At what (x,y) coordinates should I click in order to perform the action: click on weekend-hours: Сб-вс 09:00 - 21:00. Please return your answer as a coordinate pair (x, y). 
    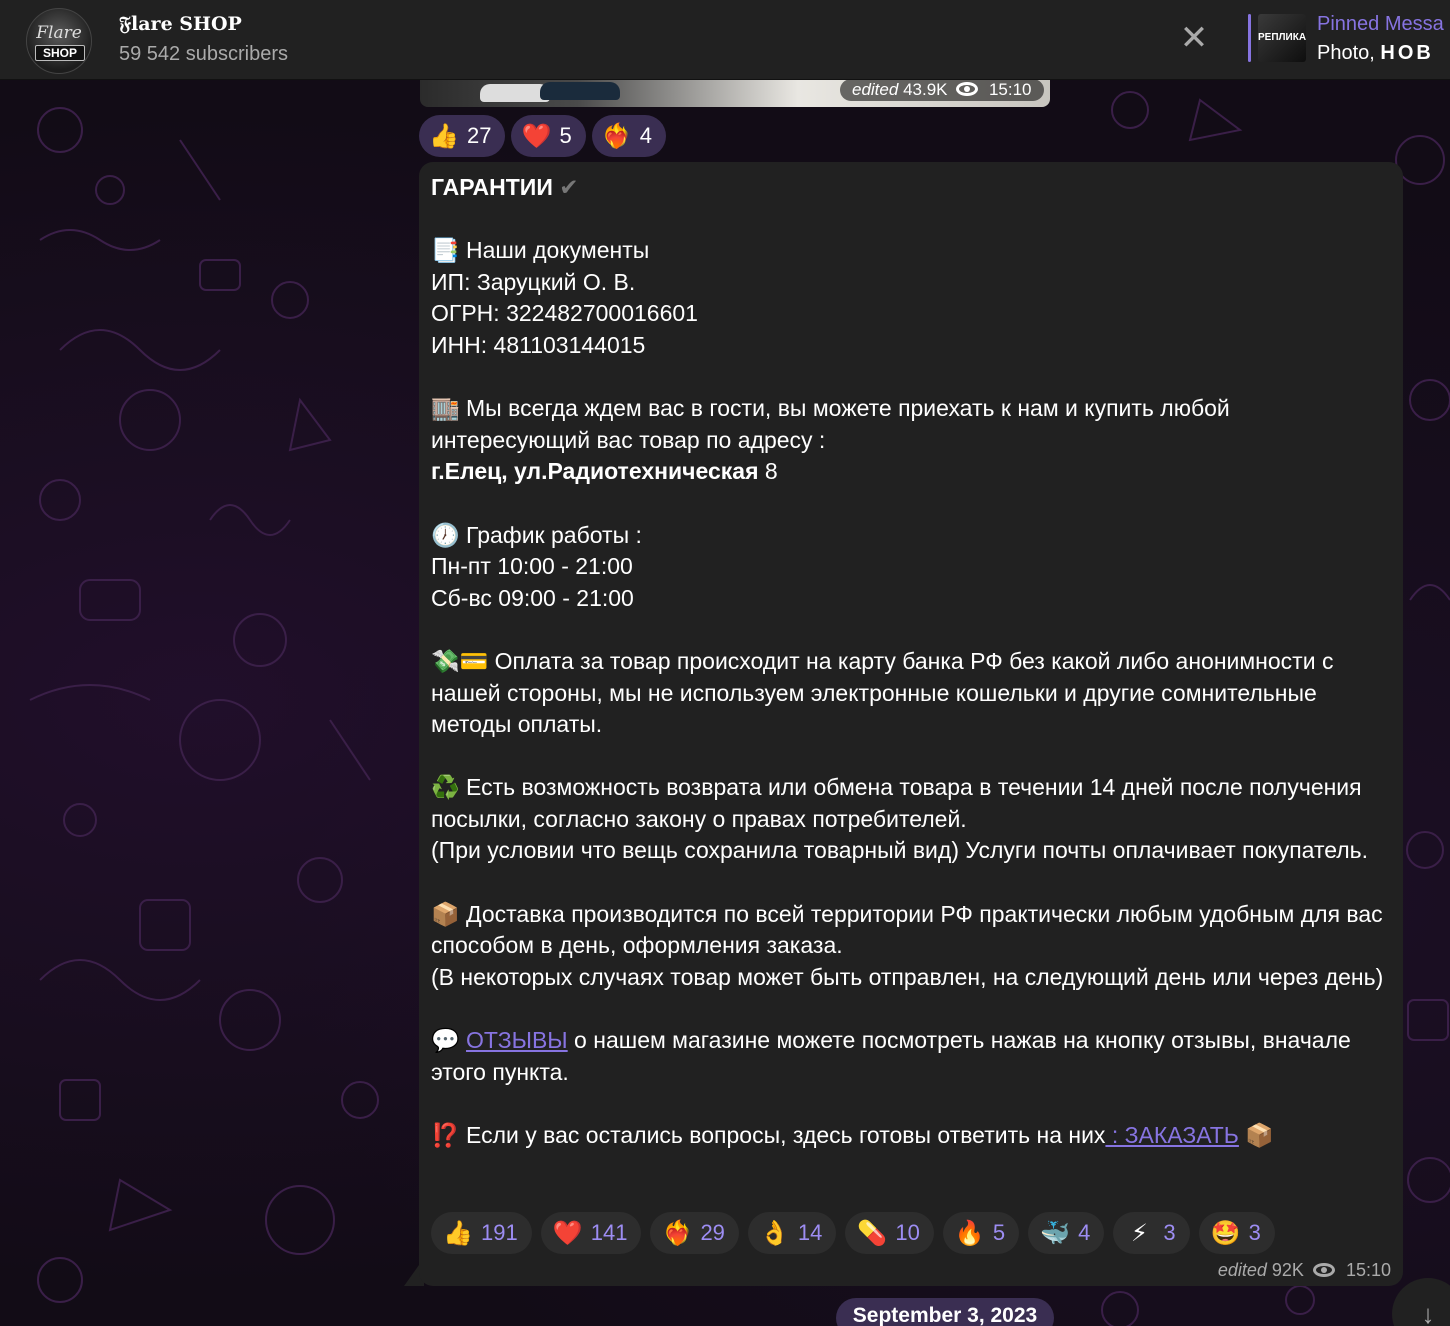
    Looking at the image, I should click on (532, 597).